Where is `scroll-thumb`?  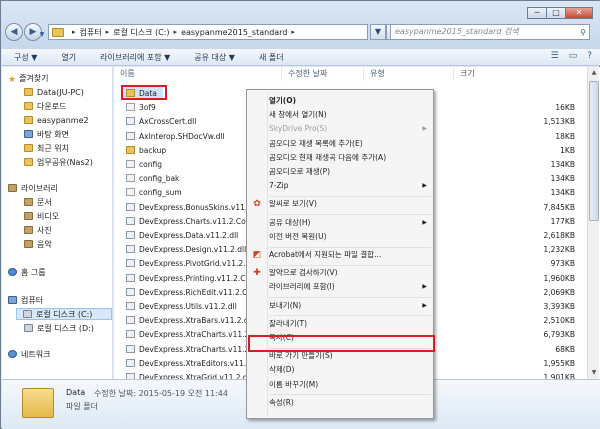
scroll-thumb is located at coordinates (594, 151).